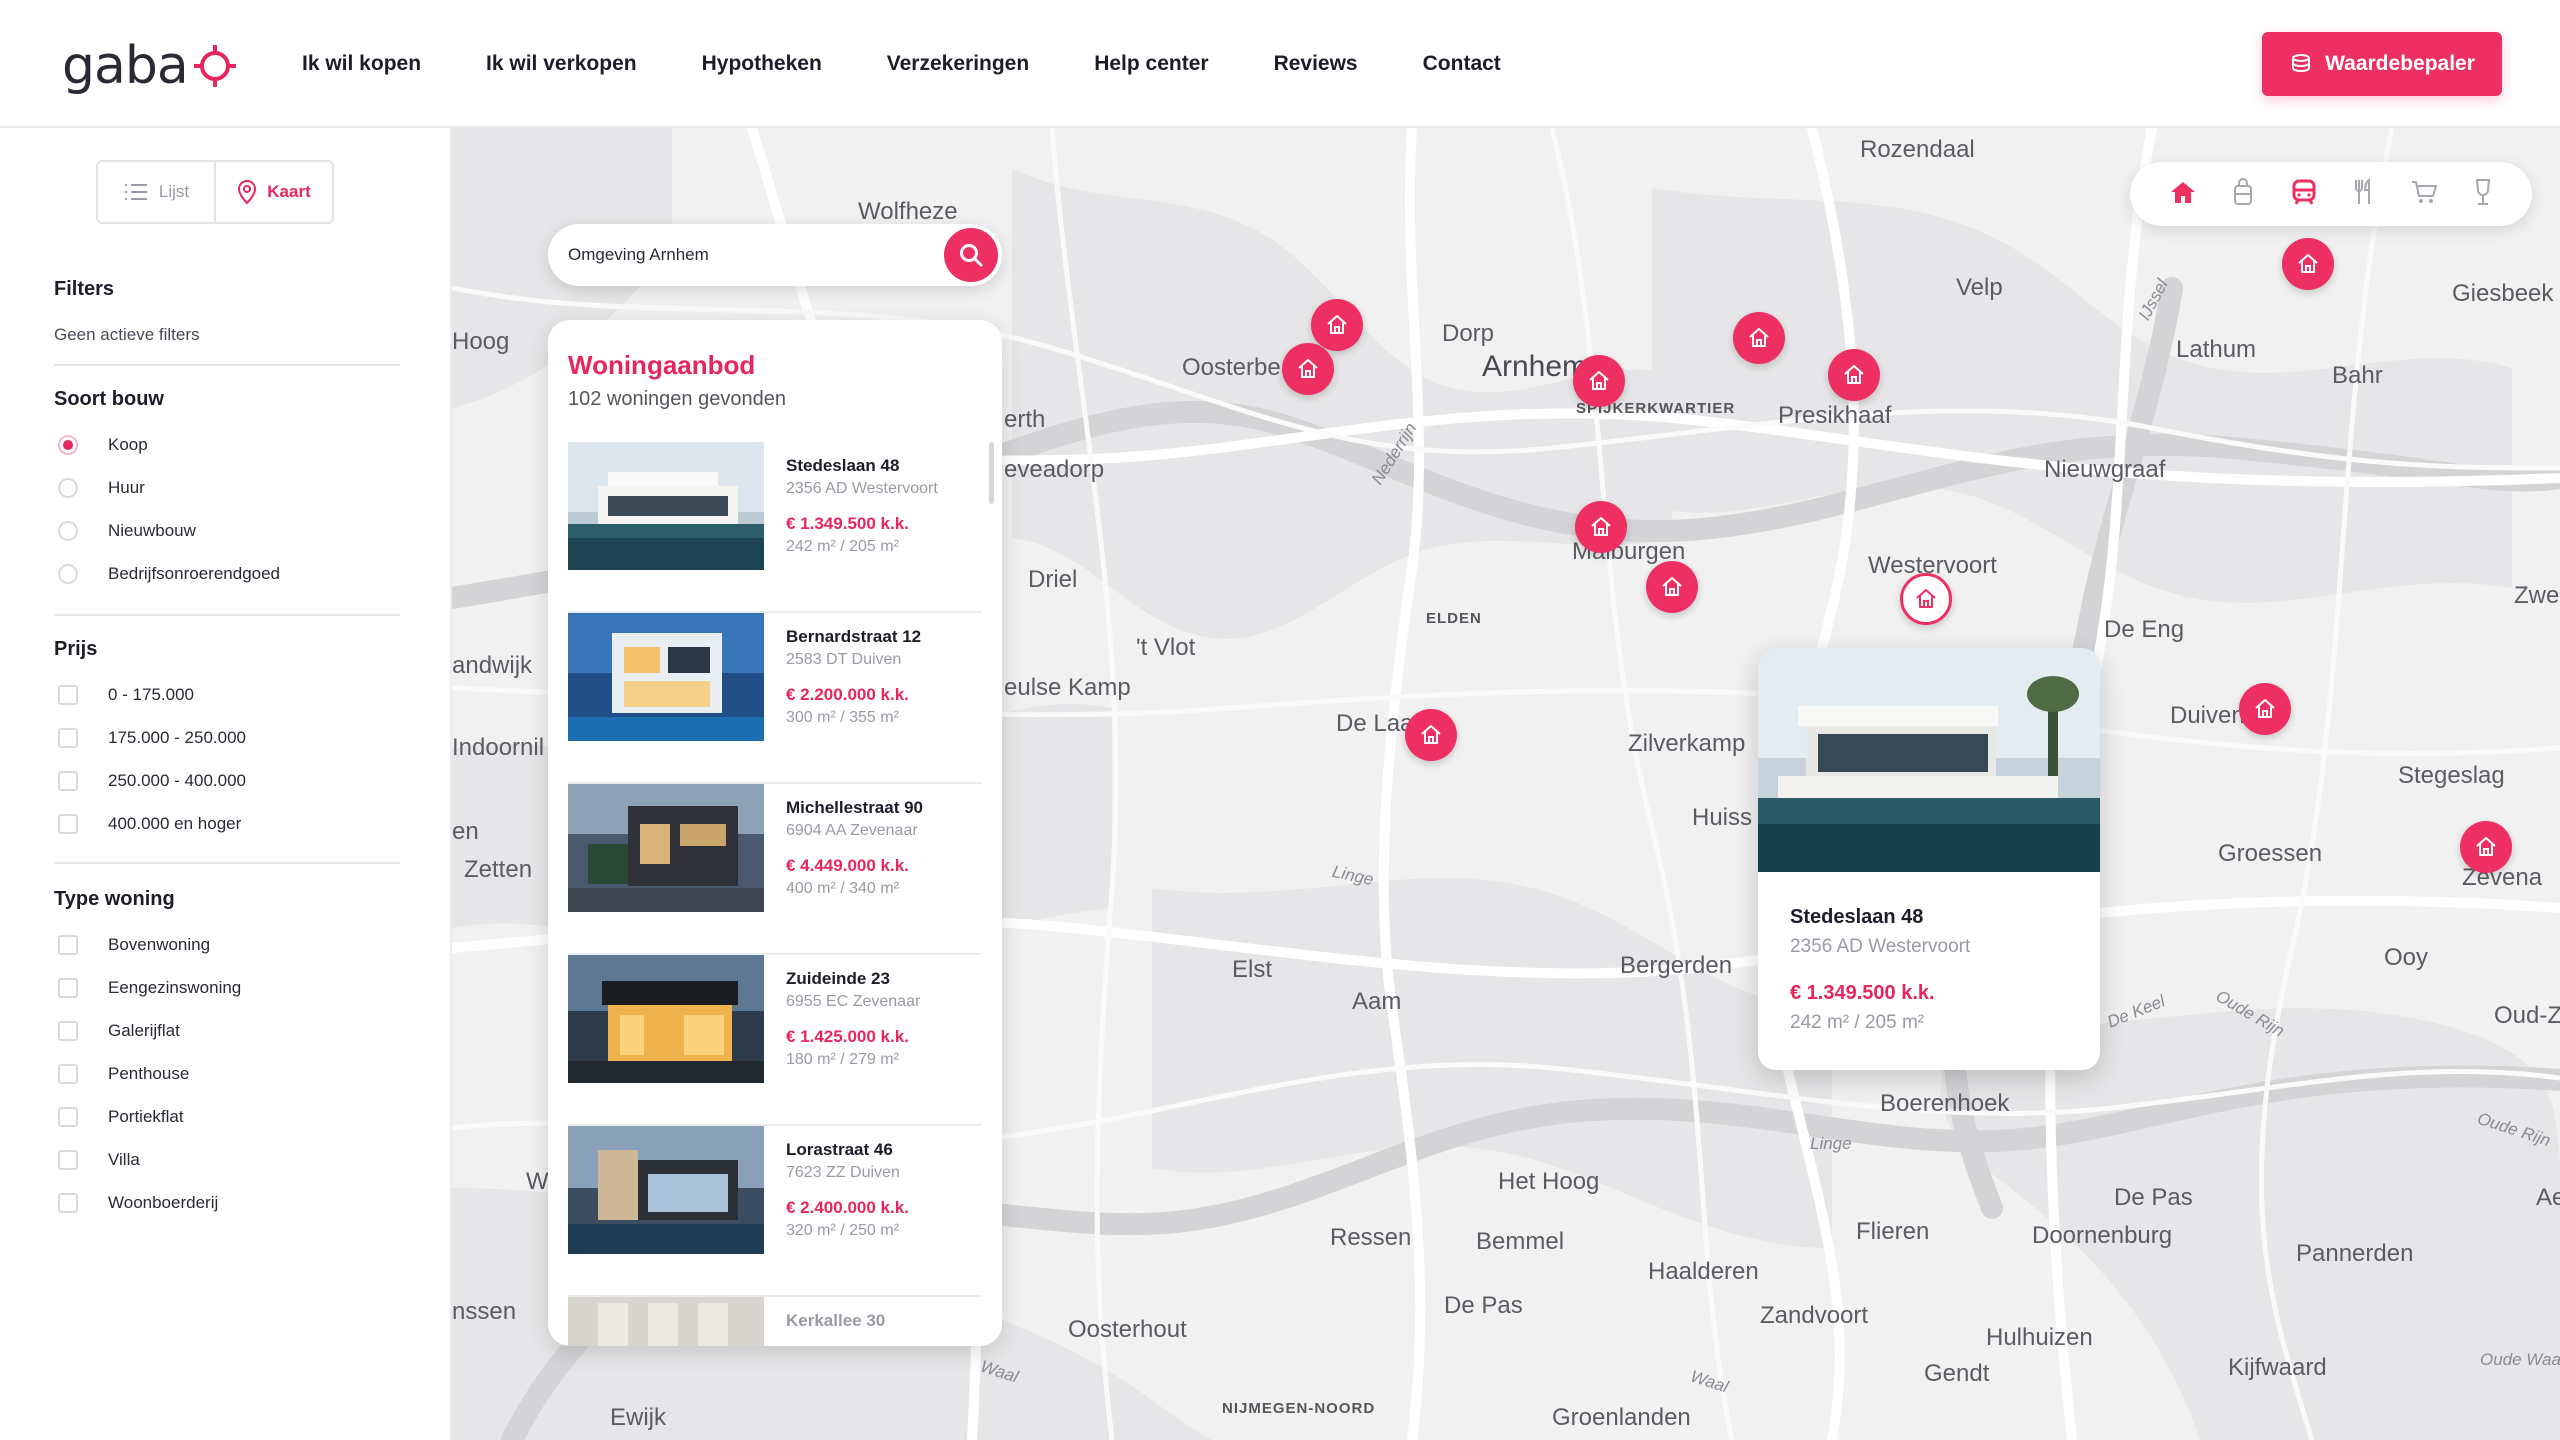 The height and width of the screenshot is (1440, 2560). Describe the element at coordinates (227, 573) in the screenshot. I see `build-type-option: Bedrijfsonroerendgoed` at that location.